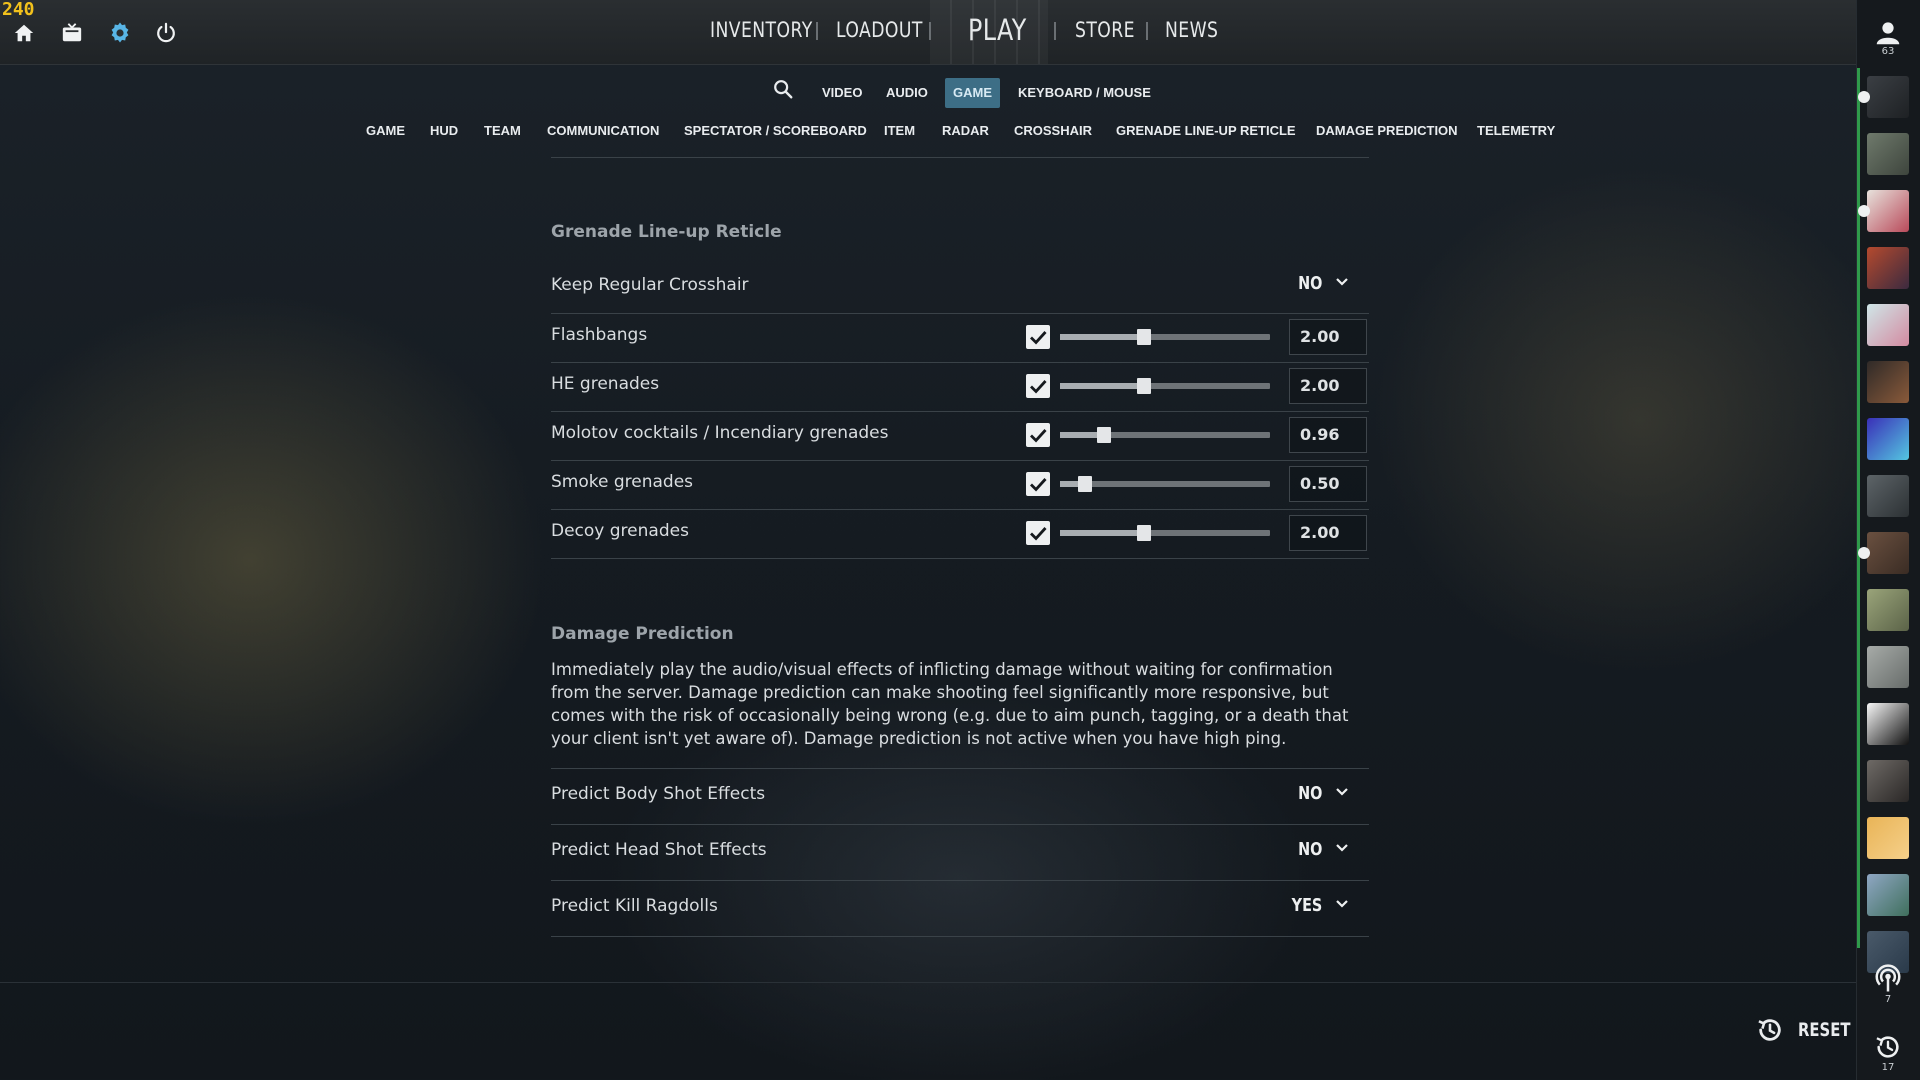  Describe the element at coordinates (658, 794) in the screenshot. I see `option-label: Predict Body Shot Effects` at that location.